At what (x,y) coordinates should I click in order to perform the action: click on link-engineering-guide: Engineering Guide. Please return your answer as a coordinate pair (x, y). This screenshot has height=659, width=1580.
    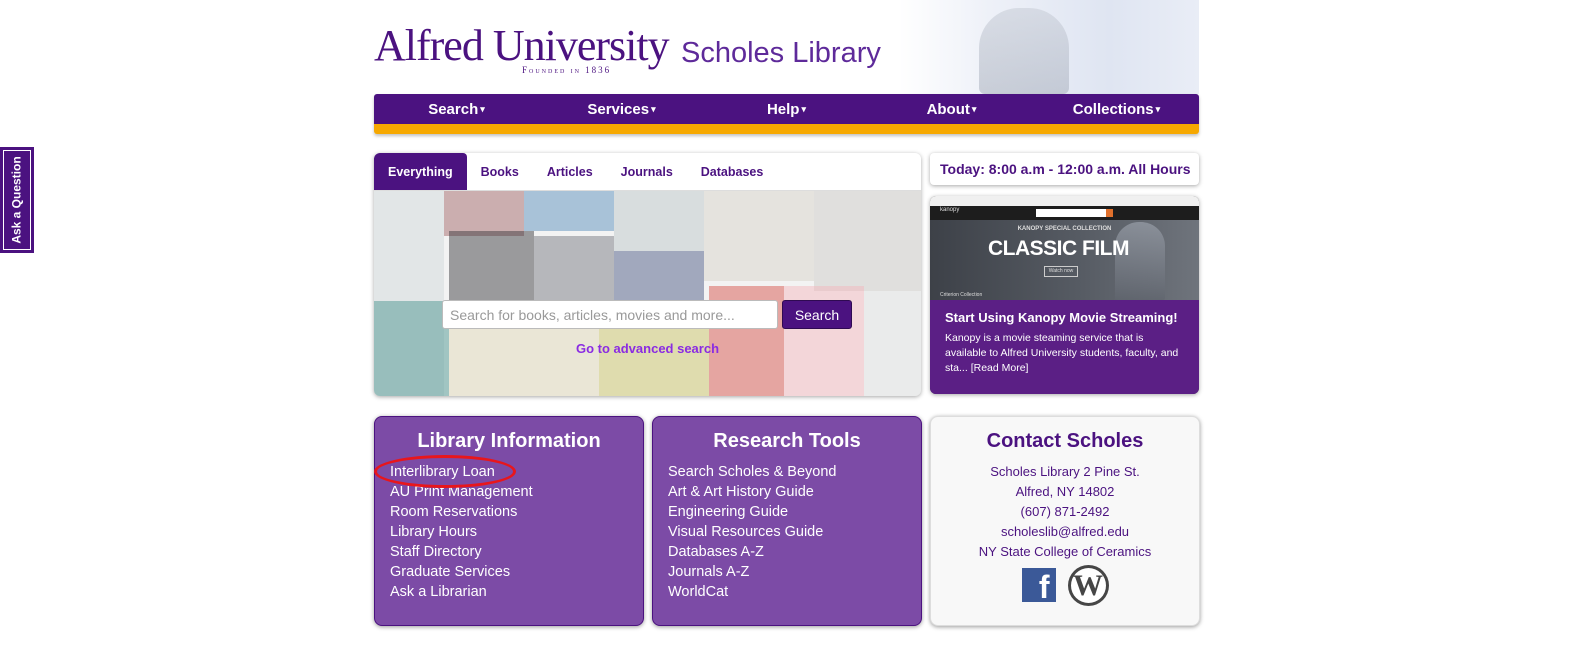
    Looking at the image, I should click on (794, 512).